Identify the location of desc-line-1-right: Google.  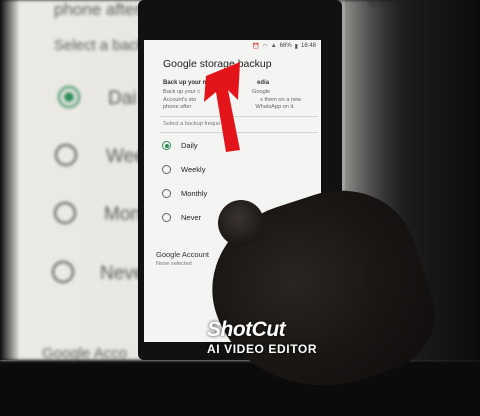
(261, 92).